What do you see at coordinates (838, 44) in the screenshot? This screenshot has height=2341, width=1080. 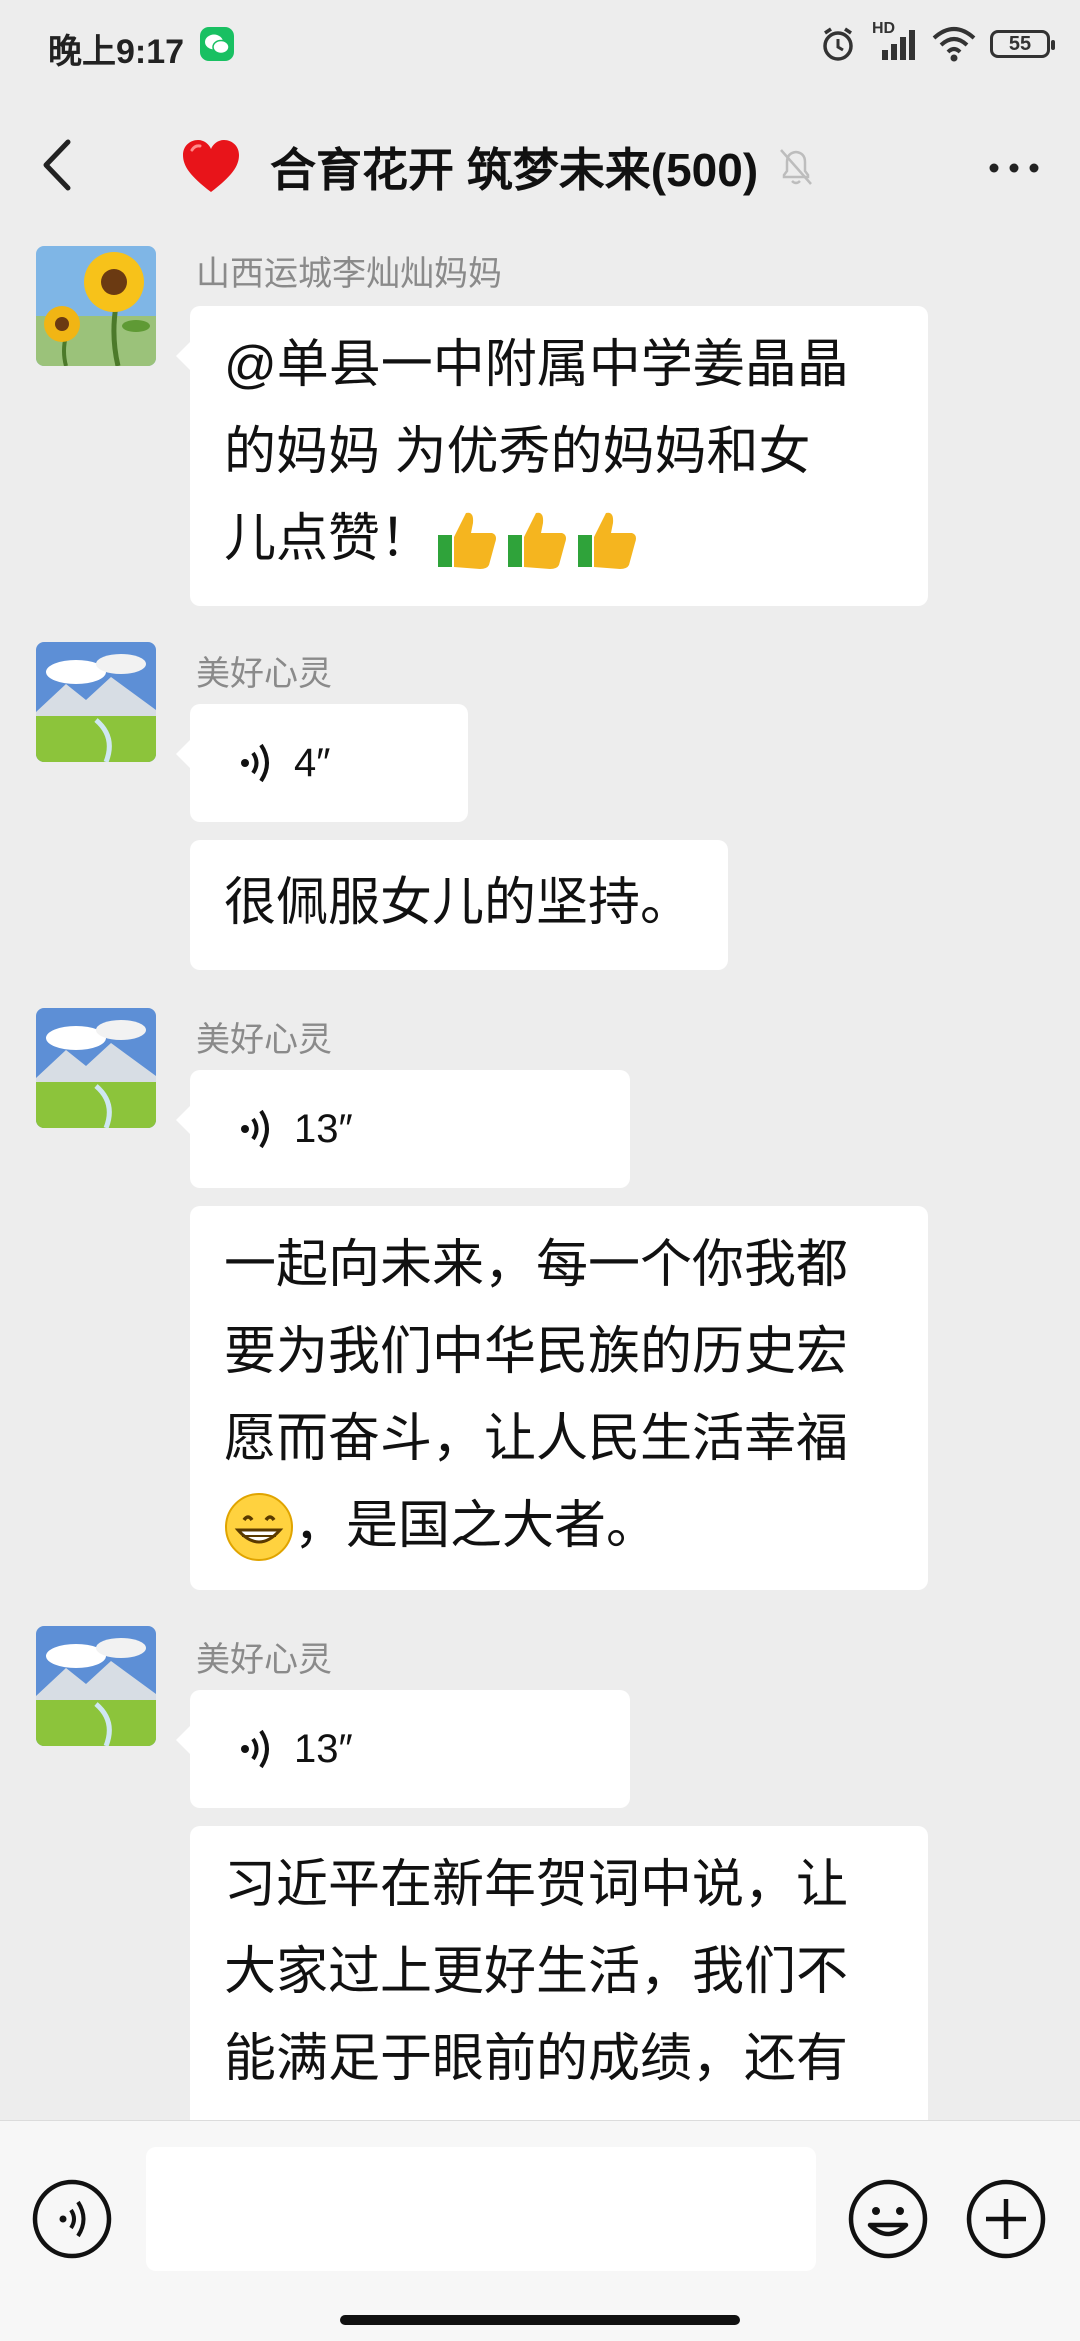 I see `alarm-icon` at bounding box center [838, 44].